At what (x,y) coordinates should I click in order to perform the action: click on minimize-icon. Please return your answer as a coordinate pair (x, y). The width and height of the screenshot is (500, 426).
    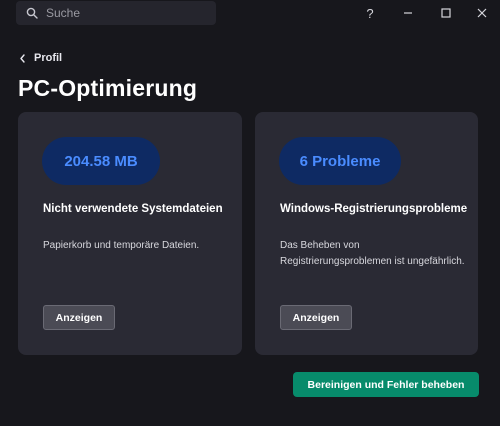
    Looking at the image, I should click on (408, 13).